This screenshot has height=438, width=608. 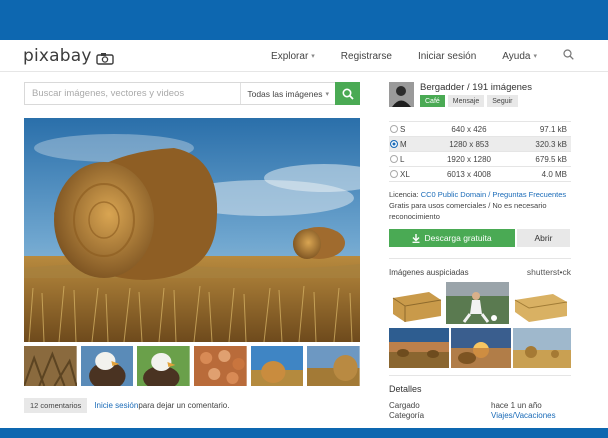 I want to click on nav-explore-label: Explorar, so click(x=290, y=56).